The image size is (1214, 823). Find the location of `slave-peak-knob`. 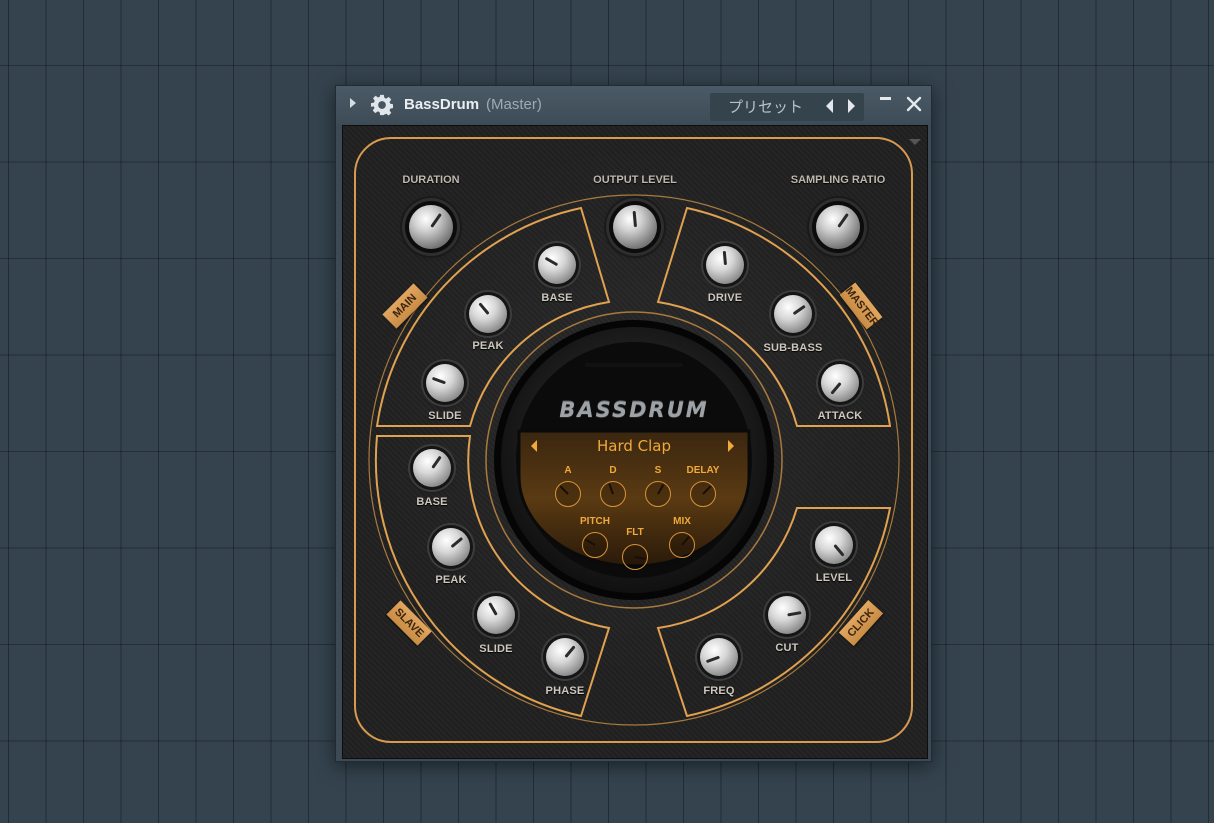

slave-peak-knob is located at coordinates (451, 547).